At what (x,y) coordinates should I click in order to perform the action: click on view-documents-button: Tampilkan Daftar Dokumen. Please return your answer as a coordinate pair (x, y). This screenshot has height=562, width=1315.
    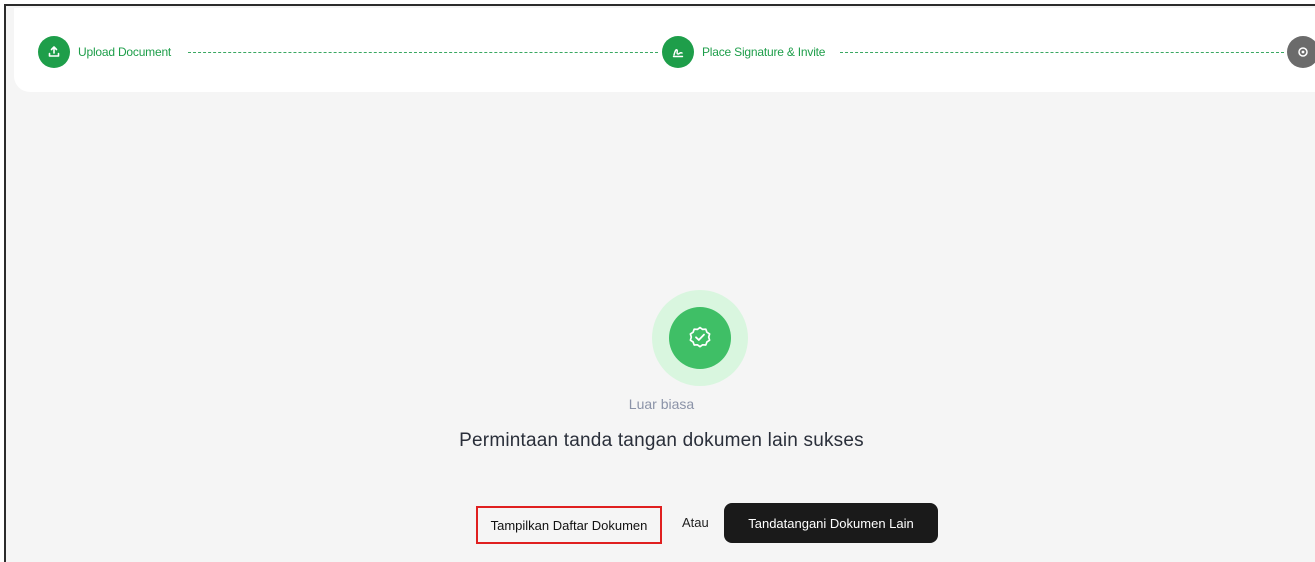
    Looking at the image, I should click on (569, 525).